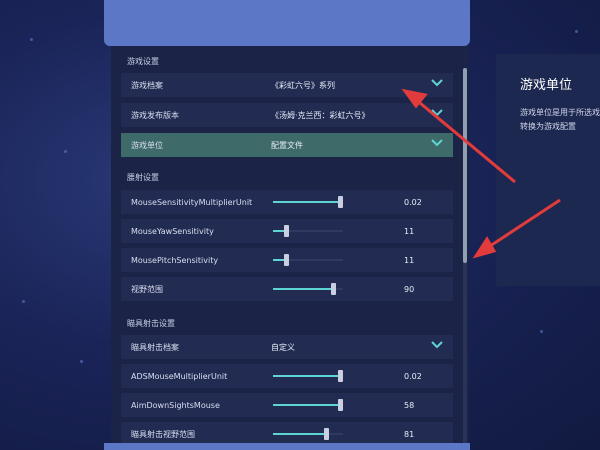  I want to click on header-banner, so click(287, 23).